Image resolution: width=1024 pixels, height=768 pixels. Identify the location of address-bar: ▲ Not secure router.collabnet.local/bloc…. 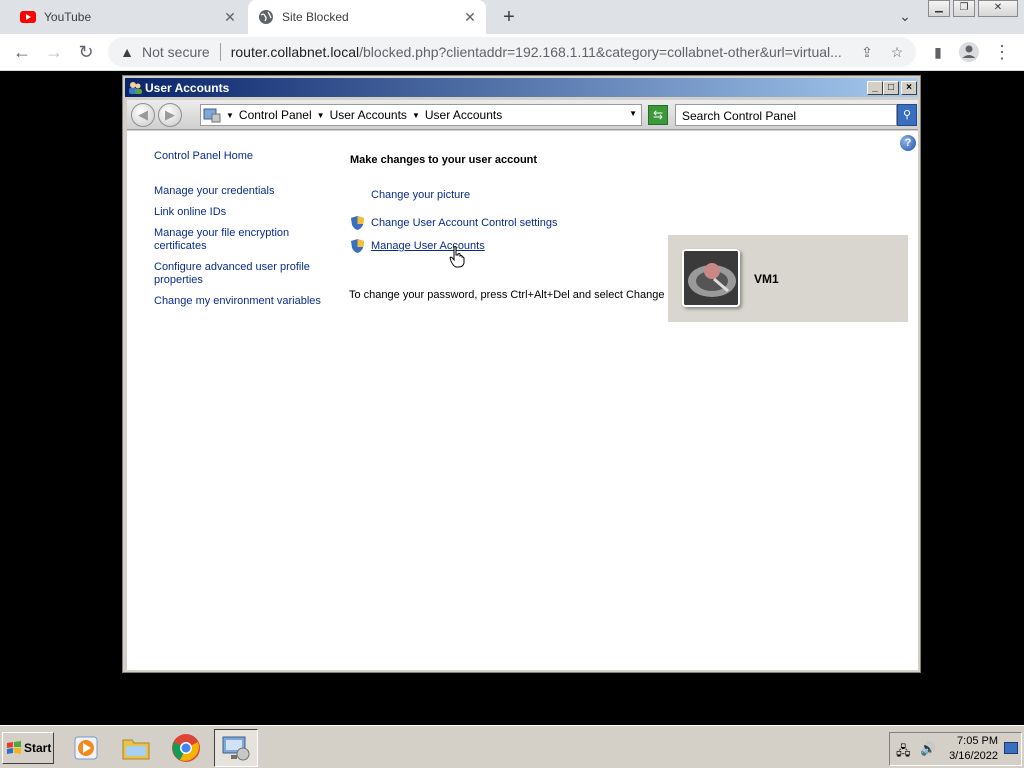
(512, 52).